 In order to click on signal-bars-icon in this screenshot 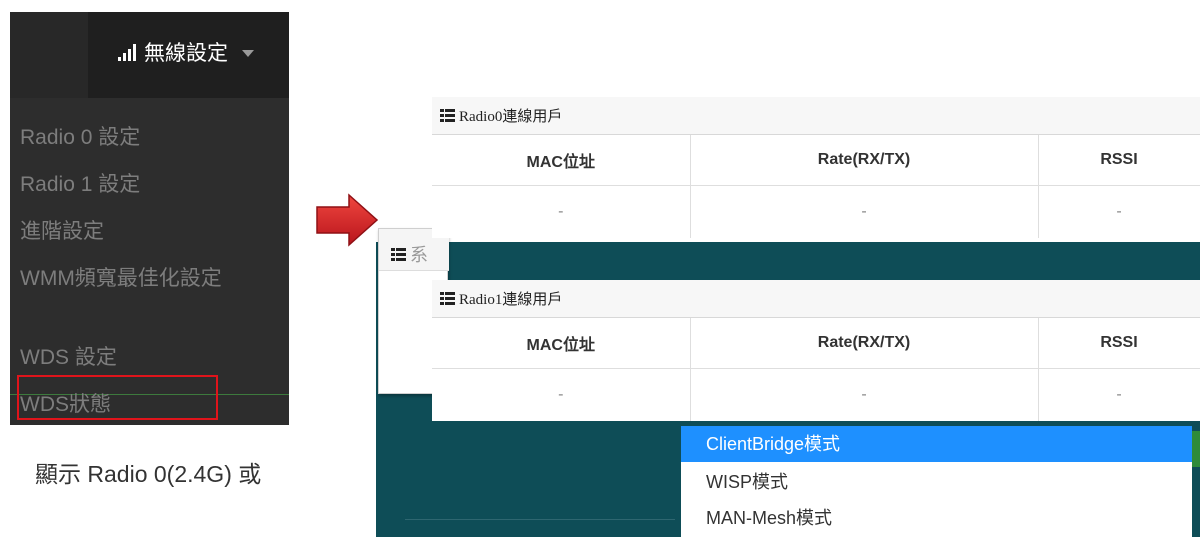, I will do `click(127, 52)`.